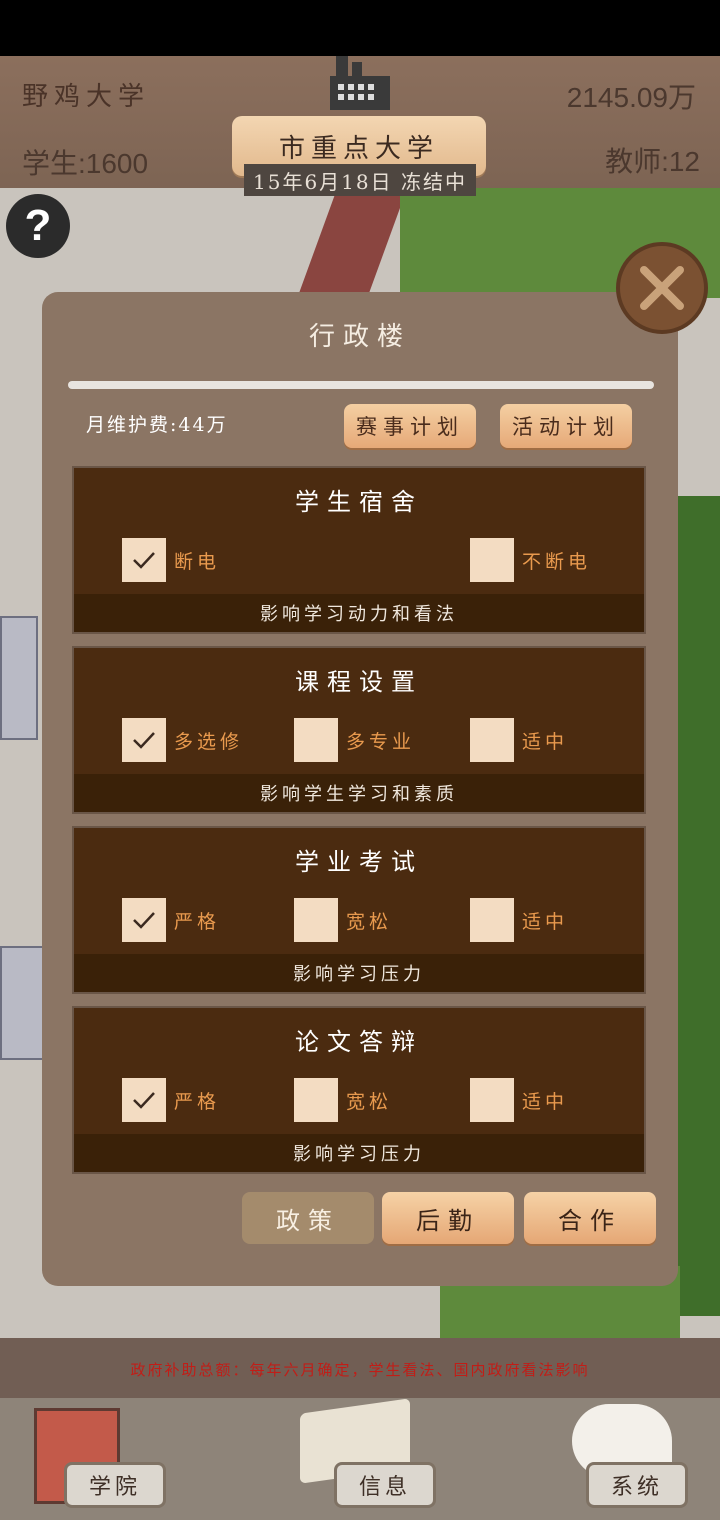  I want to click on close-button, so click(662, 288).